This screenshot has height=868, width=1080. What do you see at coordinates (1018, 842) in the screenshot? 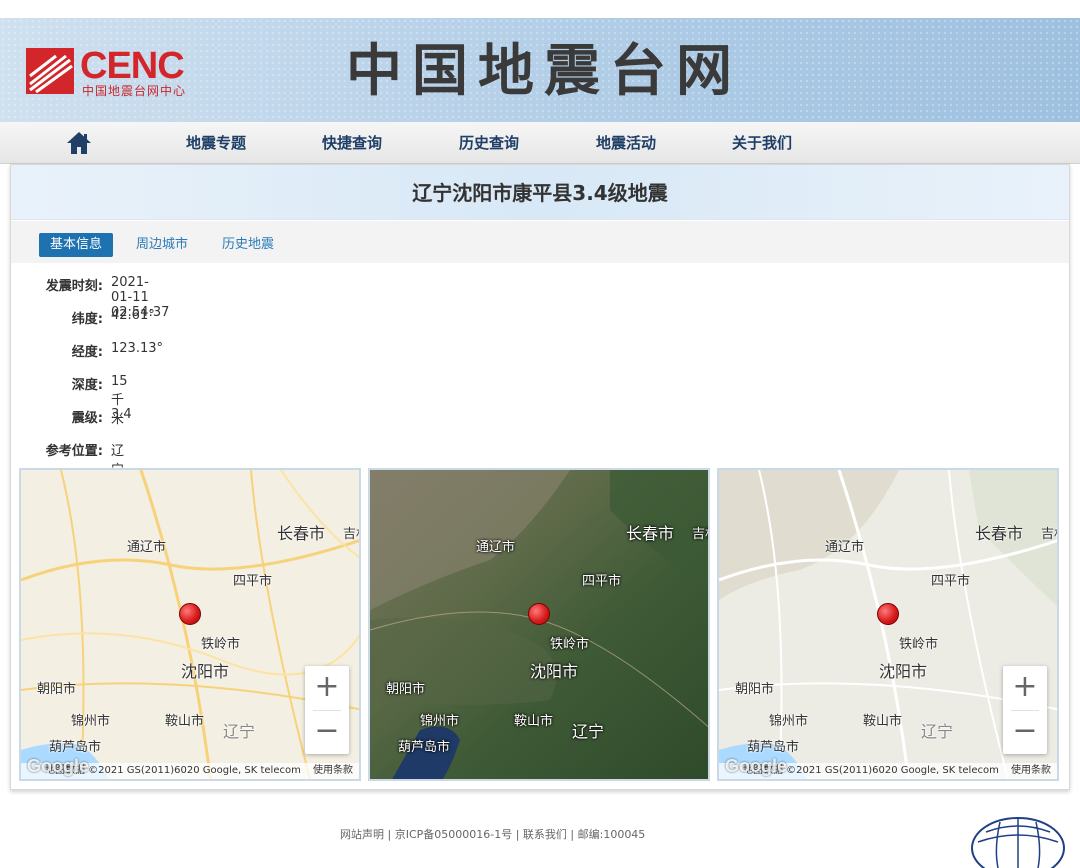
I see `globe-icon` at bounding box center [1018, 842].